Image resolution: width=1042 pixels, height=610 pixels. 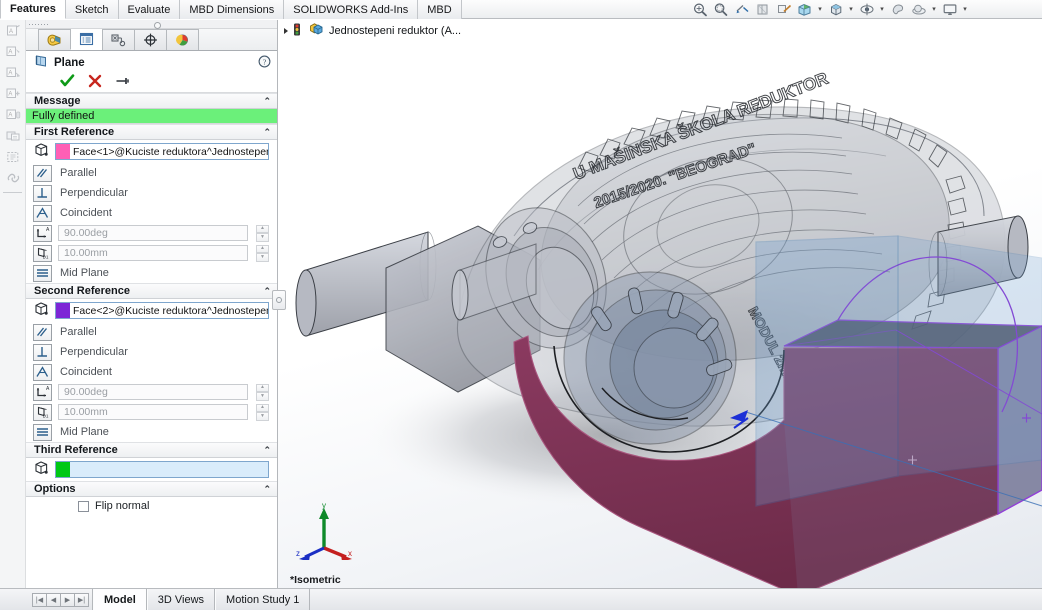 What do you see at coordinates (232, 9) in the screenshot?
I see `tab-mbd-dimensions: MBD Dimensions` at bounding box center [232, 9].